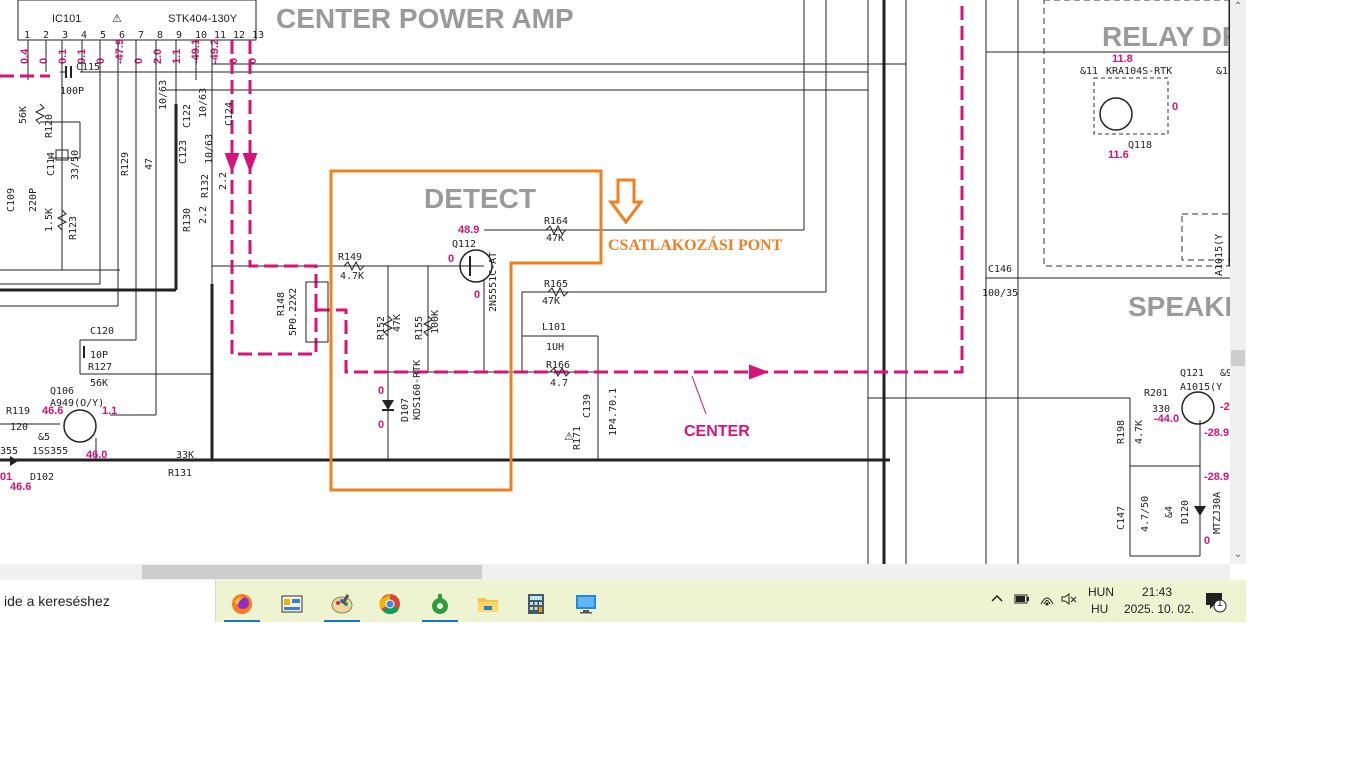  Describe the element at coordinates (536, 603) in the screenshot. I see `calculator-icon` at that location.